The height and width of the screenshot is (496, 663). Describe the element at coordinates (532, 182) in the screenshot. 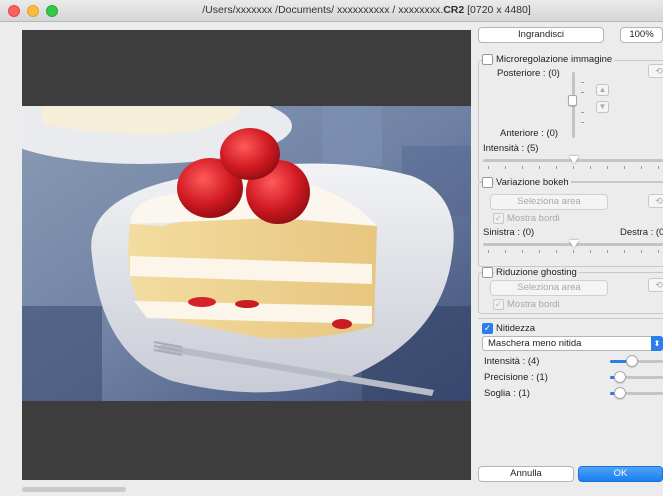

I see `bokeh-title: Variazione bokeh` at that location.